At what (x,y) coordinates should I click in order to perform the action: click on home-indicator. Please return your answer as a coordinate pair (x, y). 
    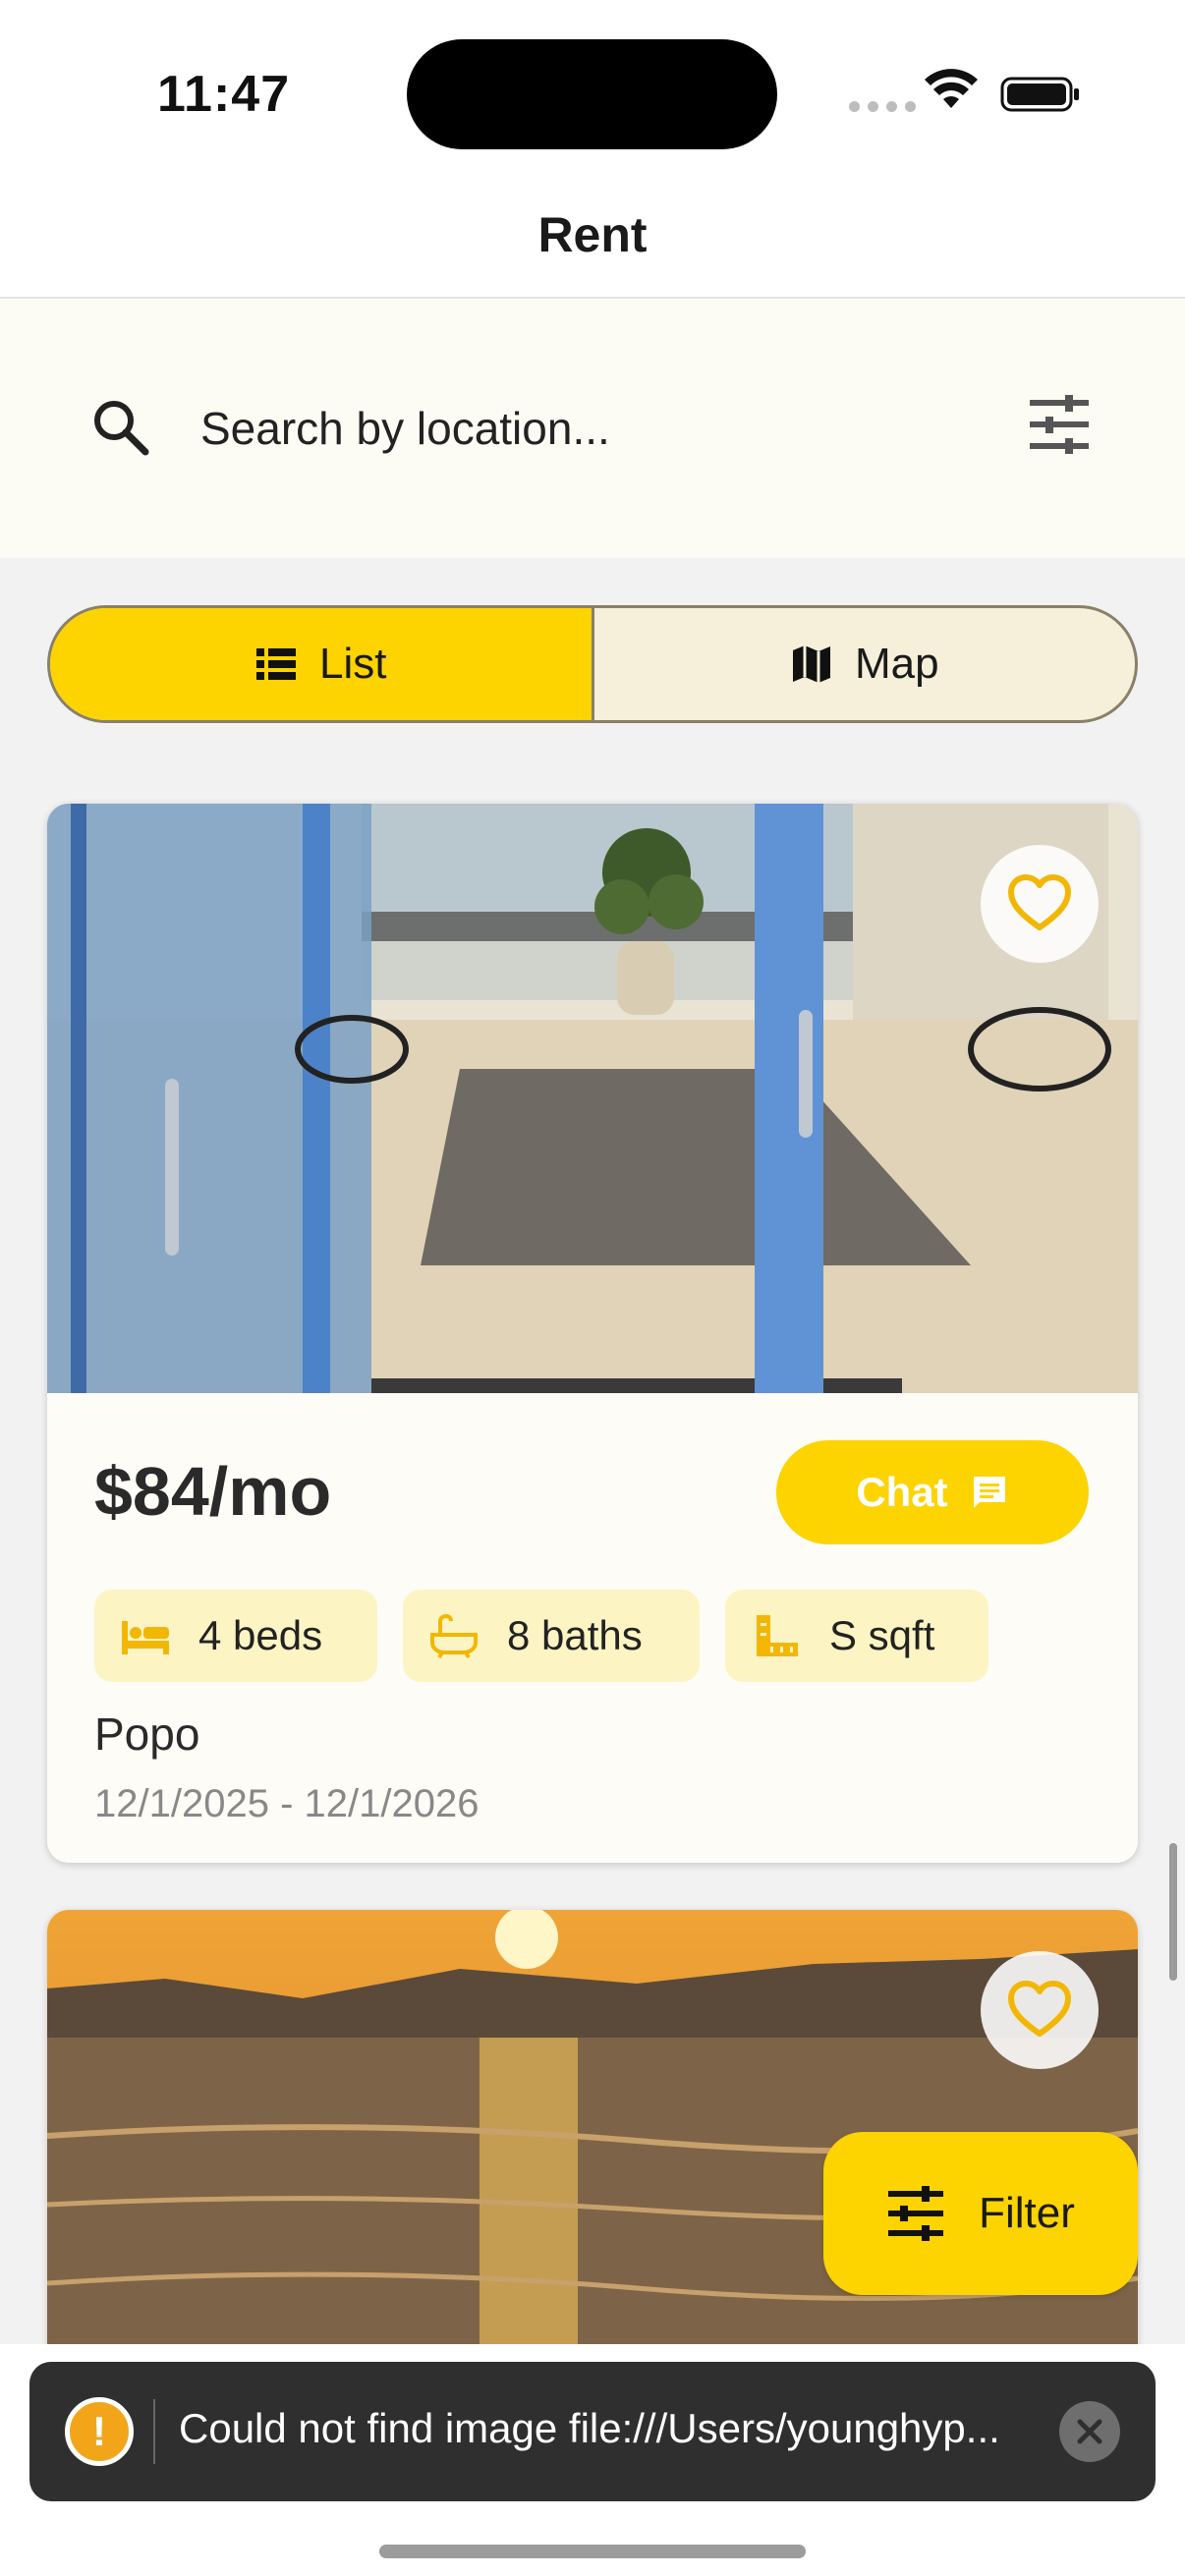
    Looking at the image, I should click on (592, 2551).